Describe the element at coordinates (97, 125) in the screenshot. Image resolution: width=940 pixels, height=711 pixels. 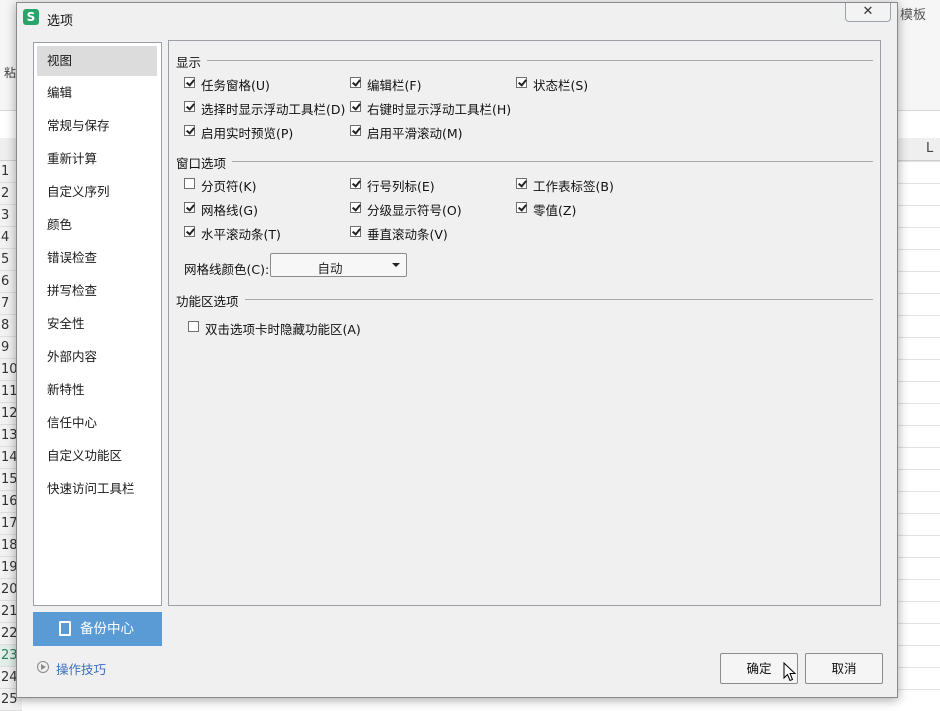
I see `nav-item: 常规与保存` at that location.